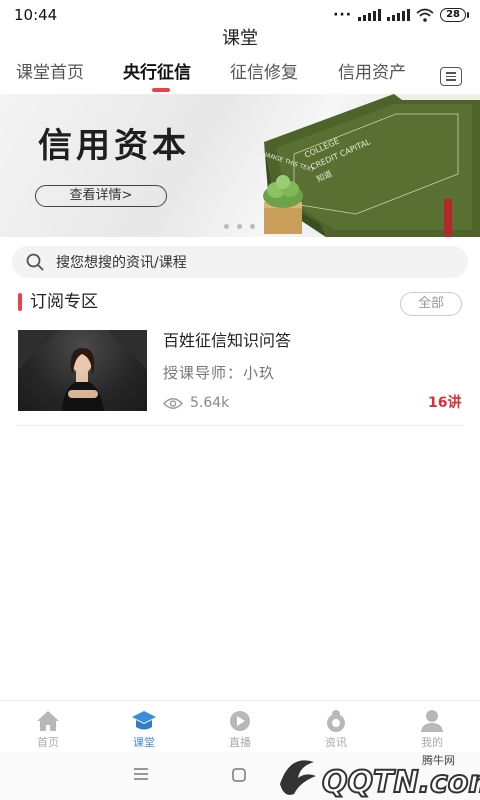  Describe the element at coordinates (114, 146) in the screenshot. I see `banner-title: 信用资本` at that location.